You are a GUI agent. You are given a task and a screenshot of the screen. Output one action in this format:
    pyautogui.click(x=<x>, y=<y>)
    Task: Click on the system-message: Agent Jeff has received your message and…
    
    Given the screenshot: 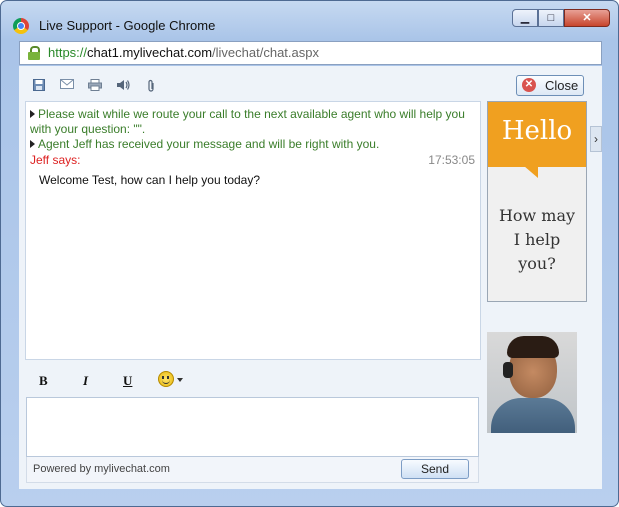 What is the action you would take?
    pyautogui.click(x=204, y=144)
    